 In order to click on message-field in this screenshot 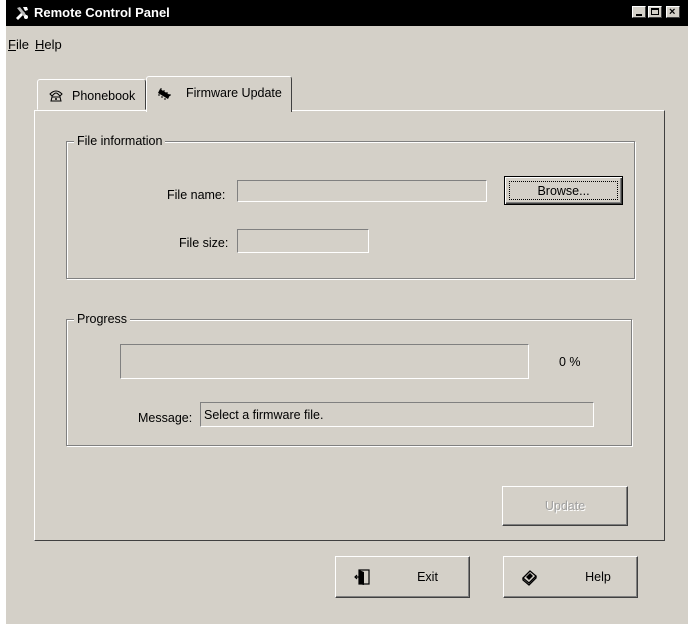, I will do `click(397, 414)`.